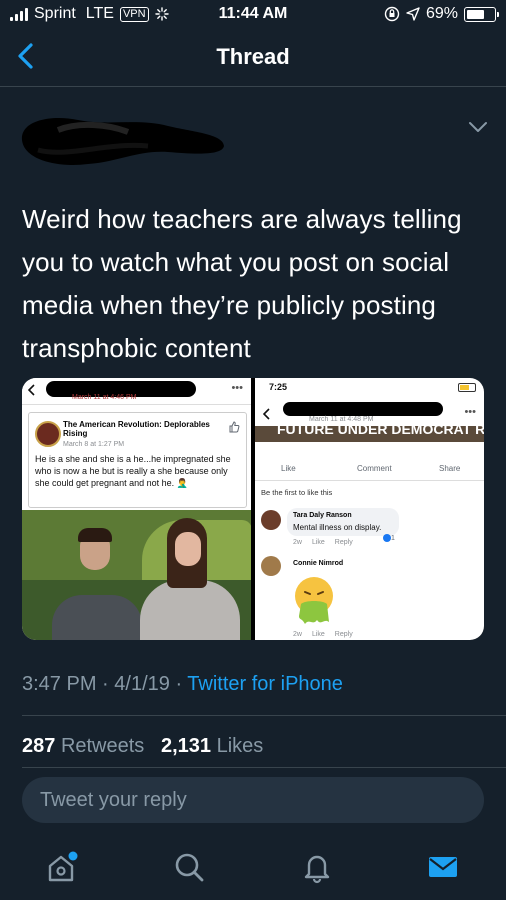 This screenshot has width=506, height=900. What do you see at coordinates (104, 397) in the screenshot?
I see `fb-header-date-left: March 11 at 4:46 PM` at bounding box center [104, 397].